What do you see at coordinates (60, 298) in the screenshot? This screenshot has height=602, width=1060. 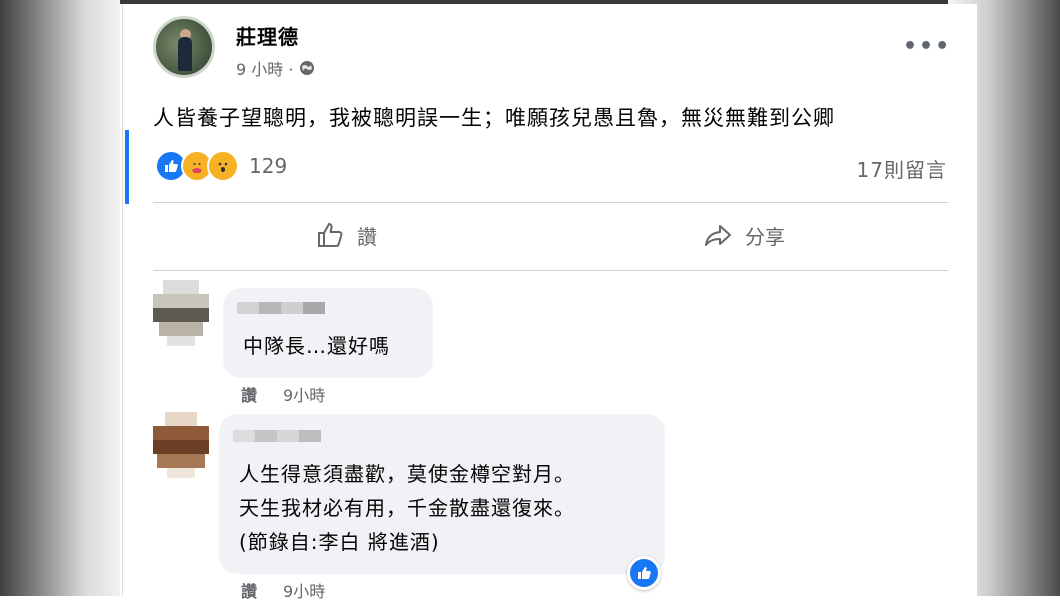 I see `left-background-blur` at bounding box center [60, 298].